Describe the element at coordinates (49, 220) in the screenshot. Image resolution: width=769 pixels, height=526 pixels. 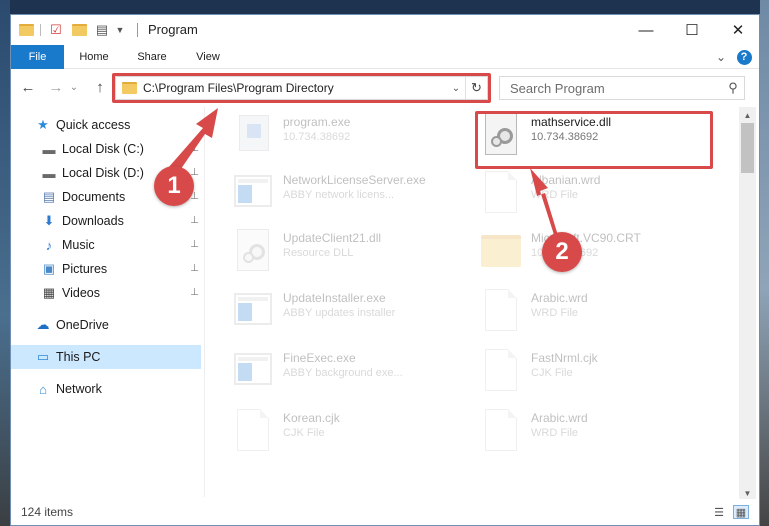
I see `download-icon: ⬇` at that location.